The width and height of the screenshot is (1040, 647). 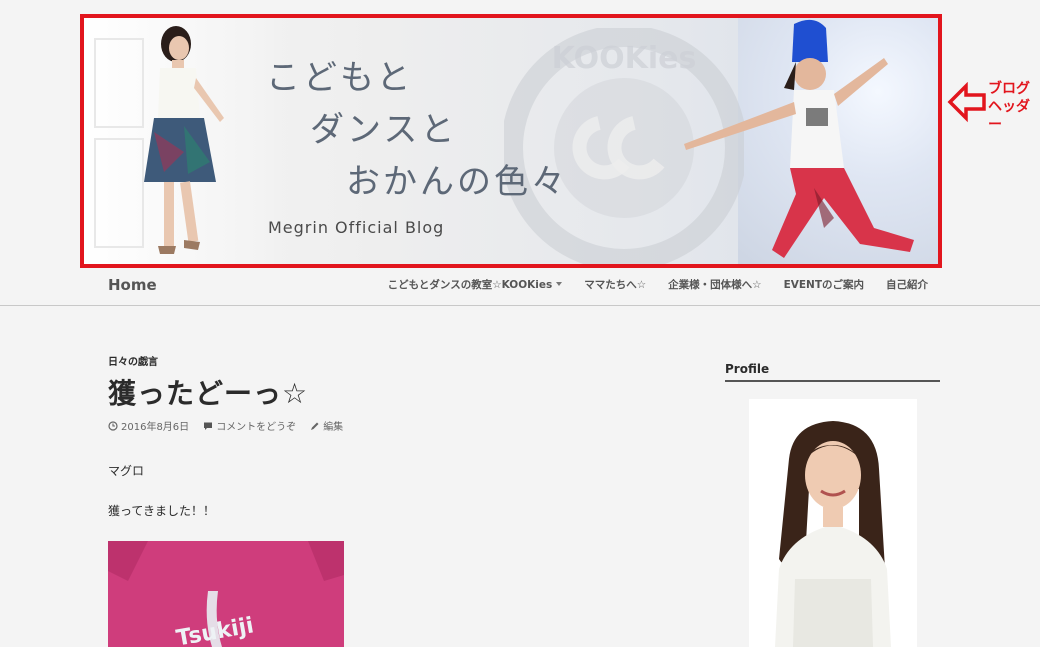 What do you see at coordinates (132, 285) in the screenshot?
I see `nav-home-link: Home` at bounding box center [132, 285].